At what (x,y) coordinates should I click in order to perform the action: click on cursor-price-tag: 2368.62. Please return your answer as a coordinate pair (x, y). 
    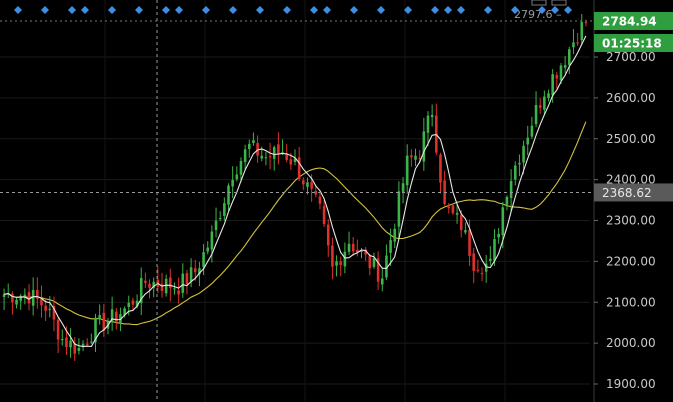
    Looking at the image, I should click on (627, 193).